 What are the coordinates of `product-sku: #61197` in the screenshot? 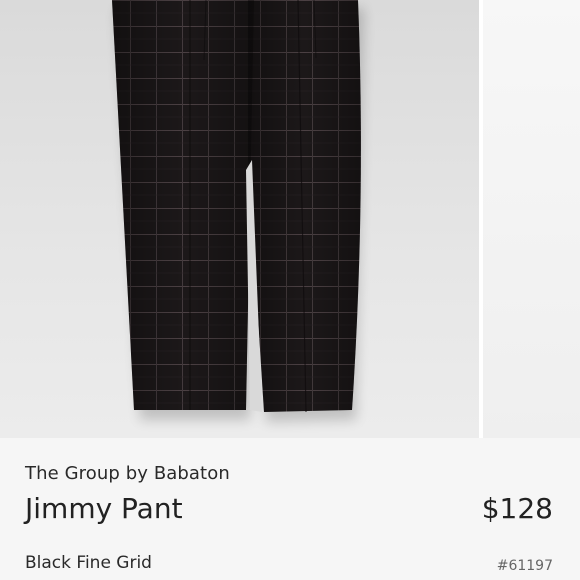 It's located at (524, 566).